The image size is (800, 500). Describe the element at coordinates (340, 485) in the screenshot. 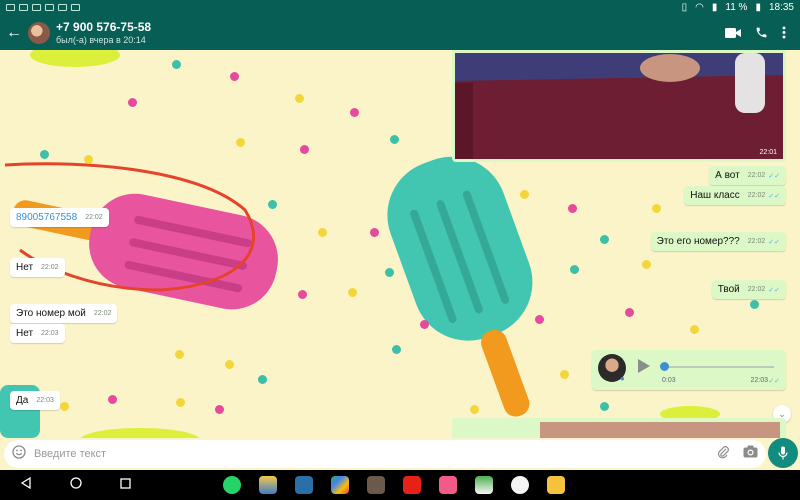

I see `play-store-app-icon` at that location.